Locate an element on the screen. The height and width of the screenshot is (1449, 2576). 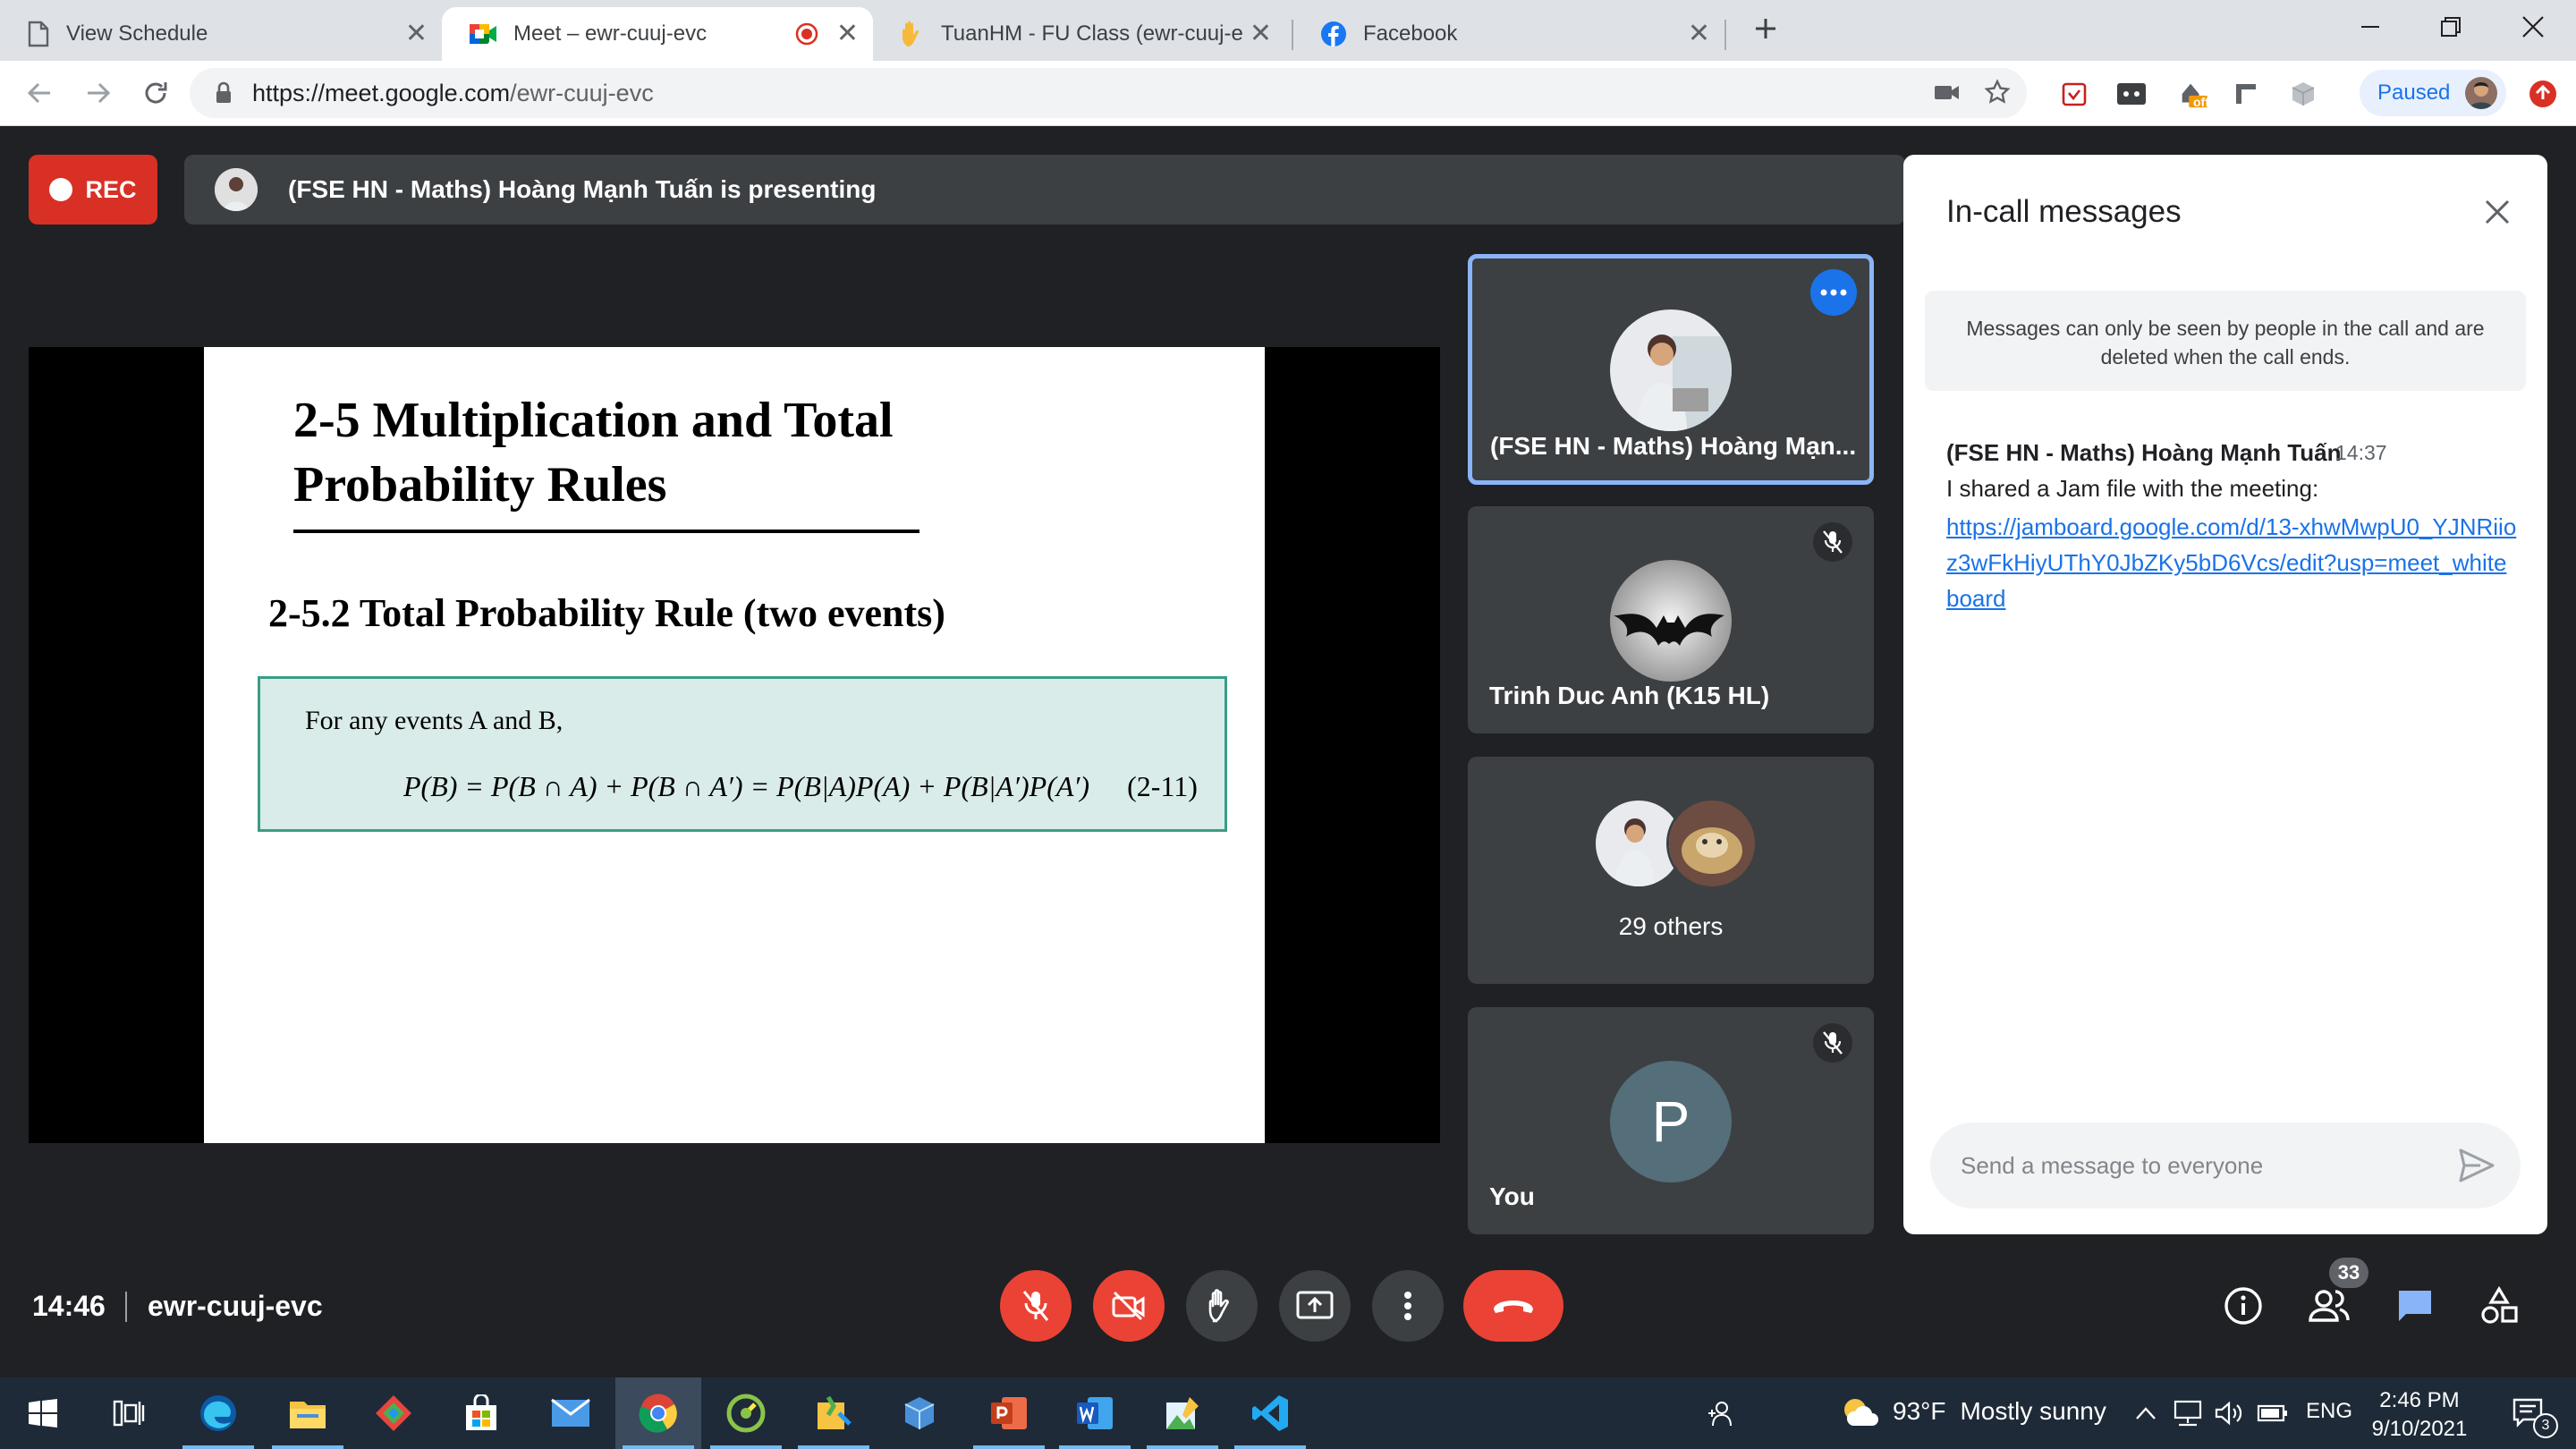
recording-badge: REC is located at coordinates (93, 190).